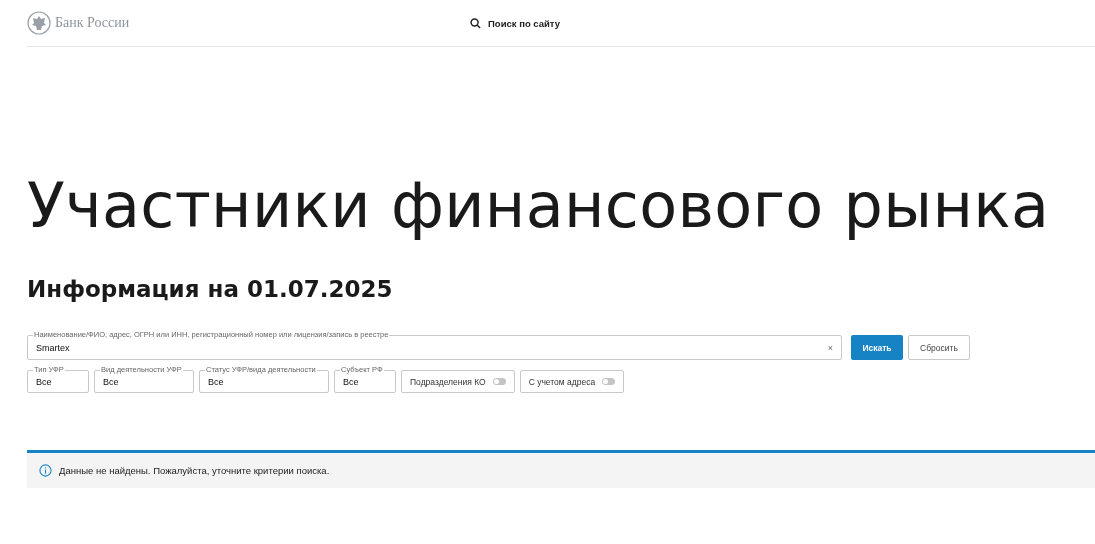 This screenshot has height=544, width=1095. Describe the element at coordinates (194, 470) in the screenshot. I see `notice-text: Данные не найдены. Пожалуйста, уточните критерии поиска.` at that location.